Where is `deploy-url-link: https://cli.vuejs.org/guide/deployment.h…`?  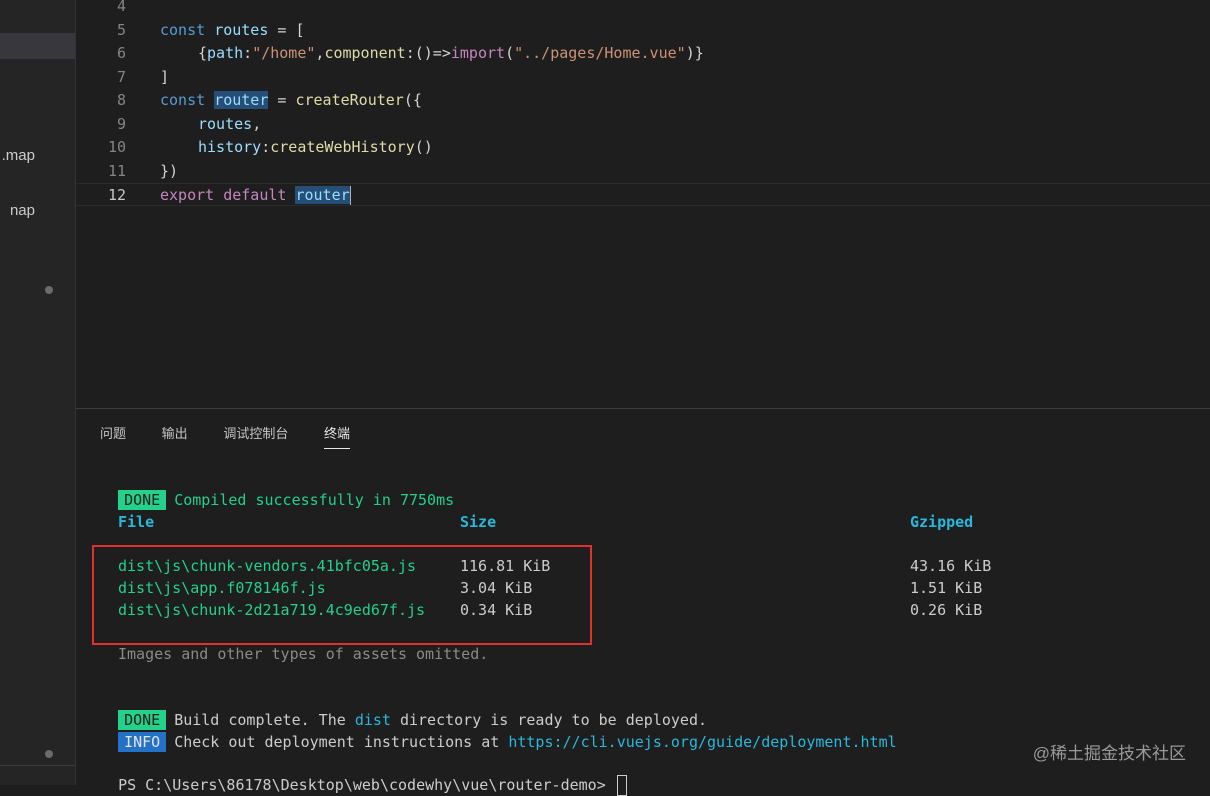 deploy-url-link: https://cli.vuejs.org/guide/deployment.h… is located at coordinates (702, 742).